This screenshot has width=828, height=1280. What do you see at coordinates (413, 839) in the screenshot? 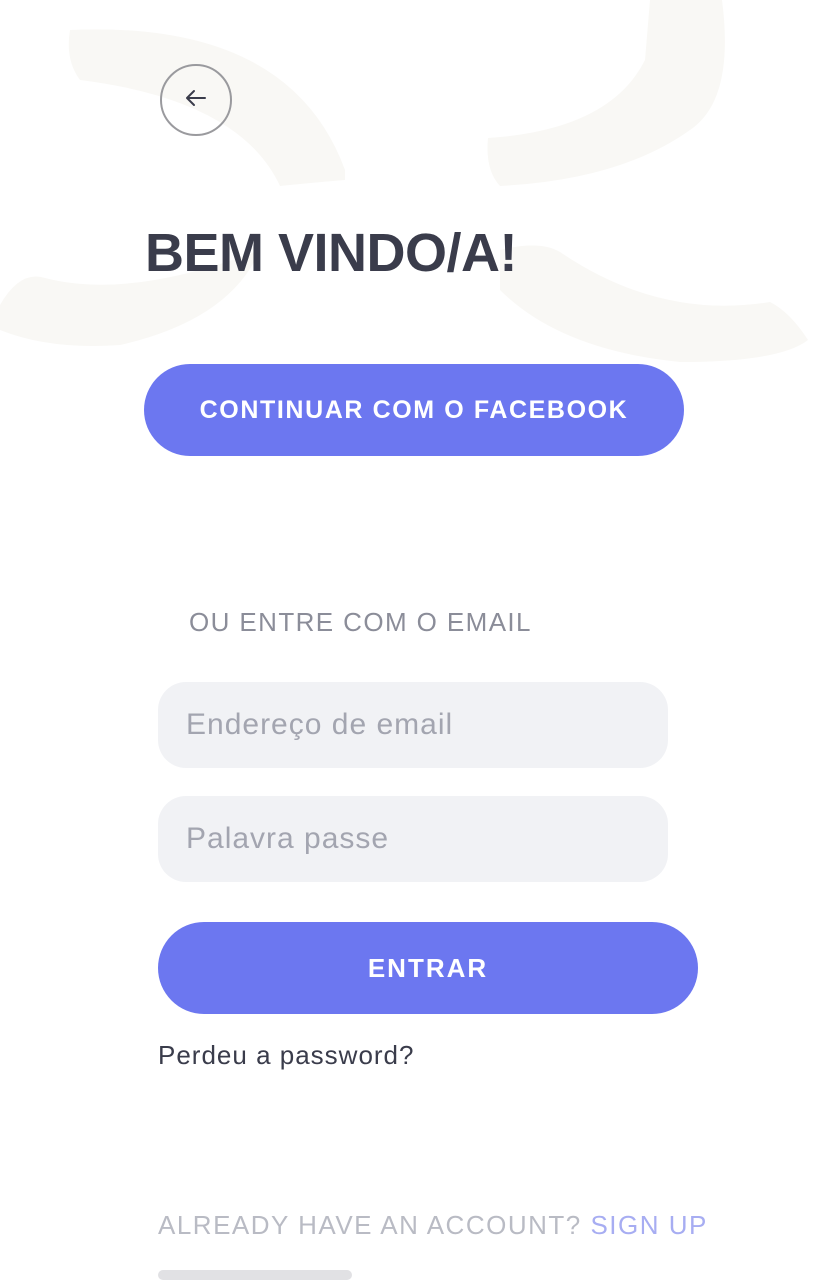
I see `password-field` at bounding box center [413, 839].